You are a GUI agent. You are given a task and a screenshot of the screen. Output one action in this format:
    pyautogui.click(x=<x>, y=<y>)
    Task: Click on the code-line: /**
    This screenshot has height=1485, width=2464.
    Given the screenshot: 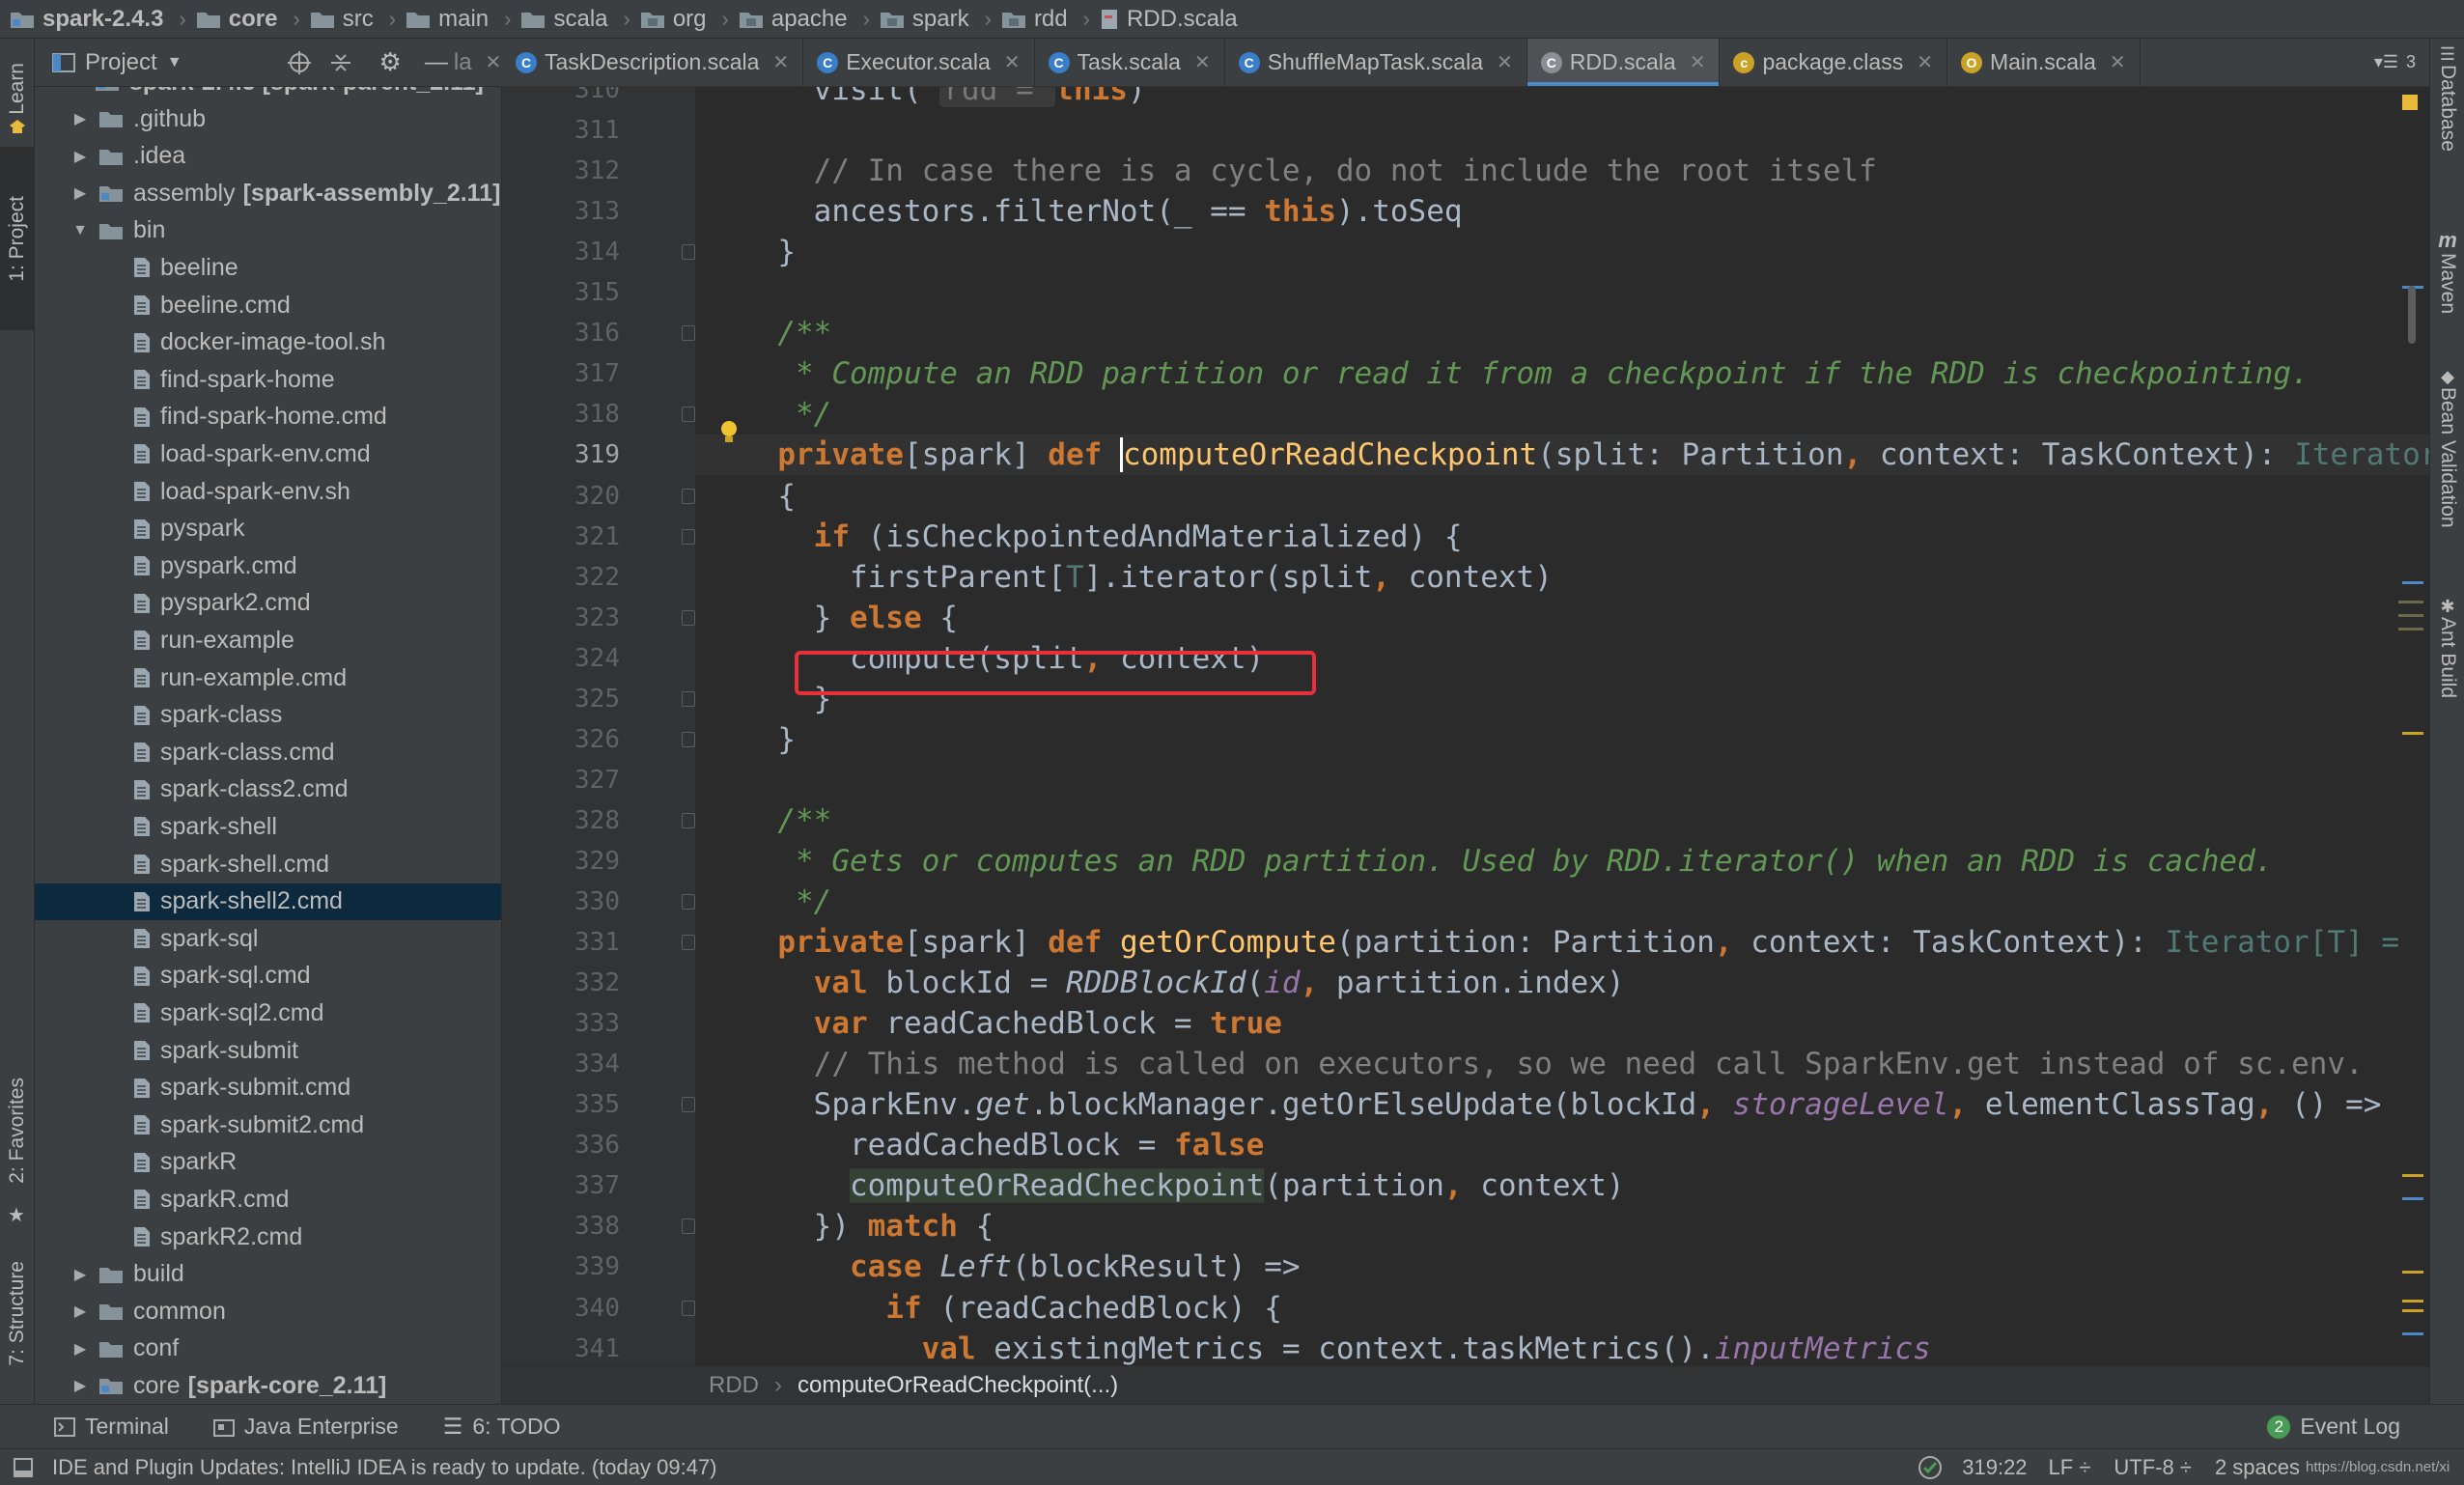 What is the action you would take?
    pyautogui.click(x=1586, y=333)
    